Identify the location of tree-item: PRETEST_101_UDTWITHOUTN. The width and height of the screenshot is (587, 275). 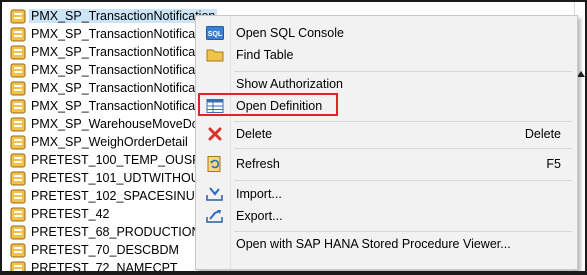
(113, 178).